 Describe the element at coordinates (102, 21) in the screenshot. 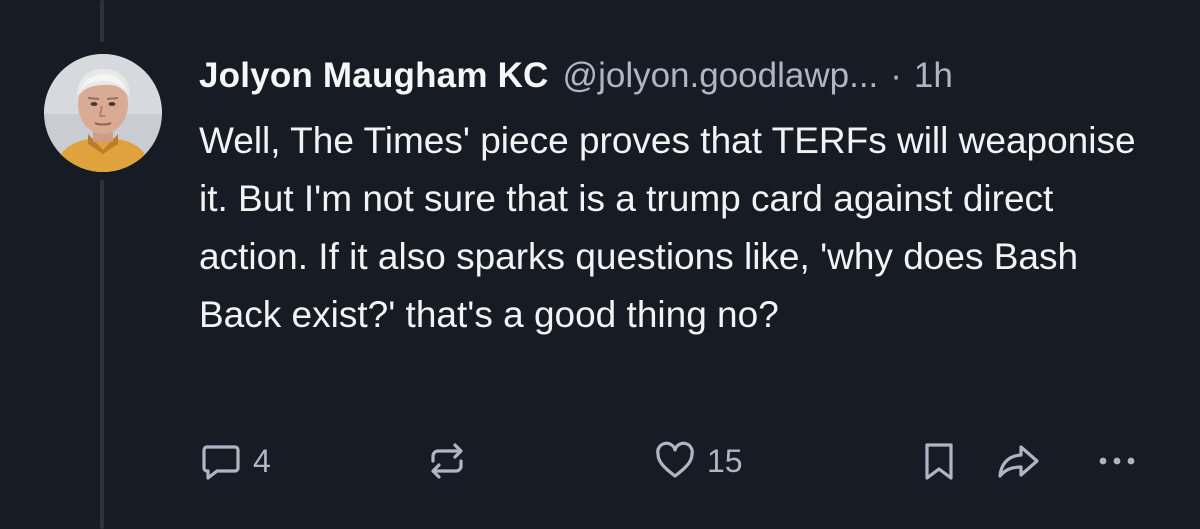

I see `thread-line-top` at that location.